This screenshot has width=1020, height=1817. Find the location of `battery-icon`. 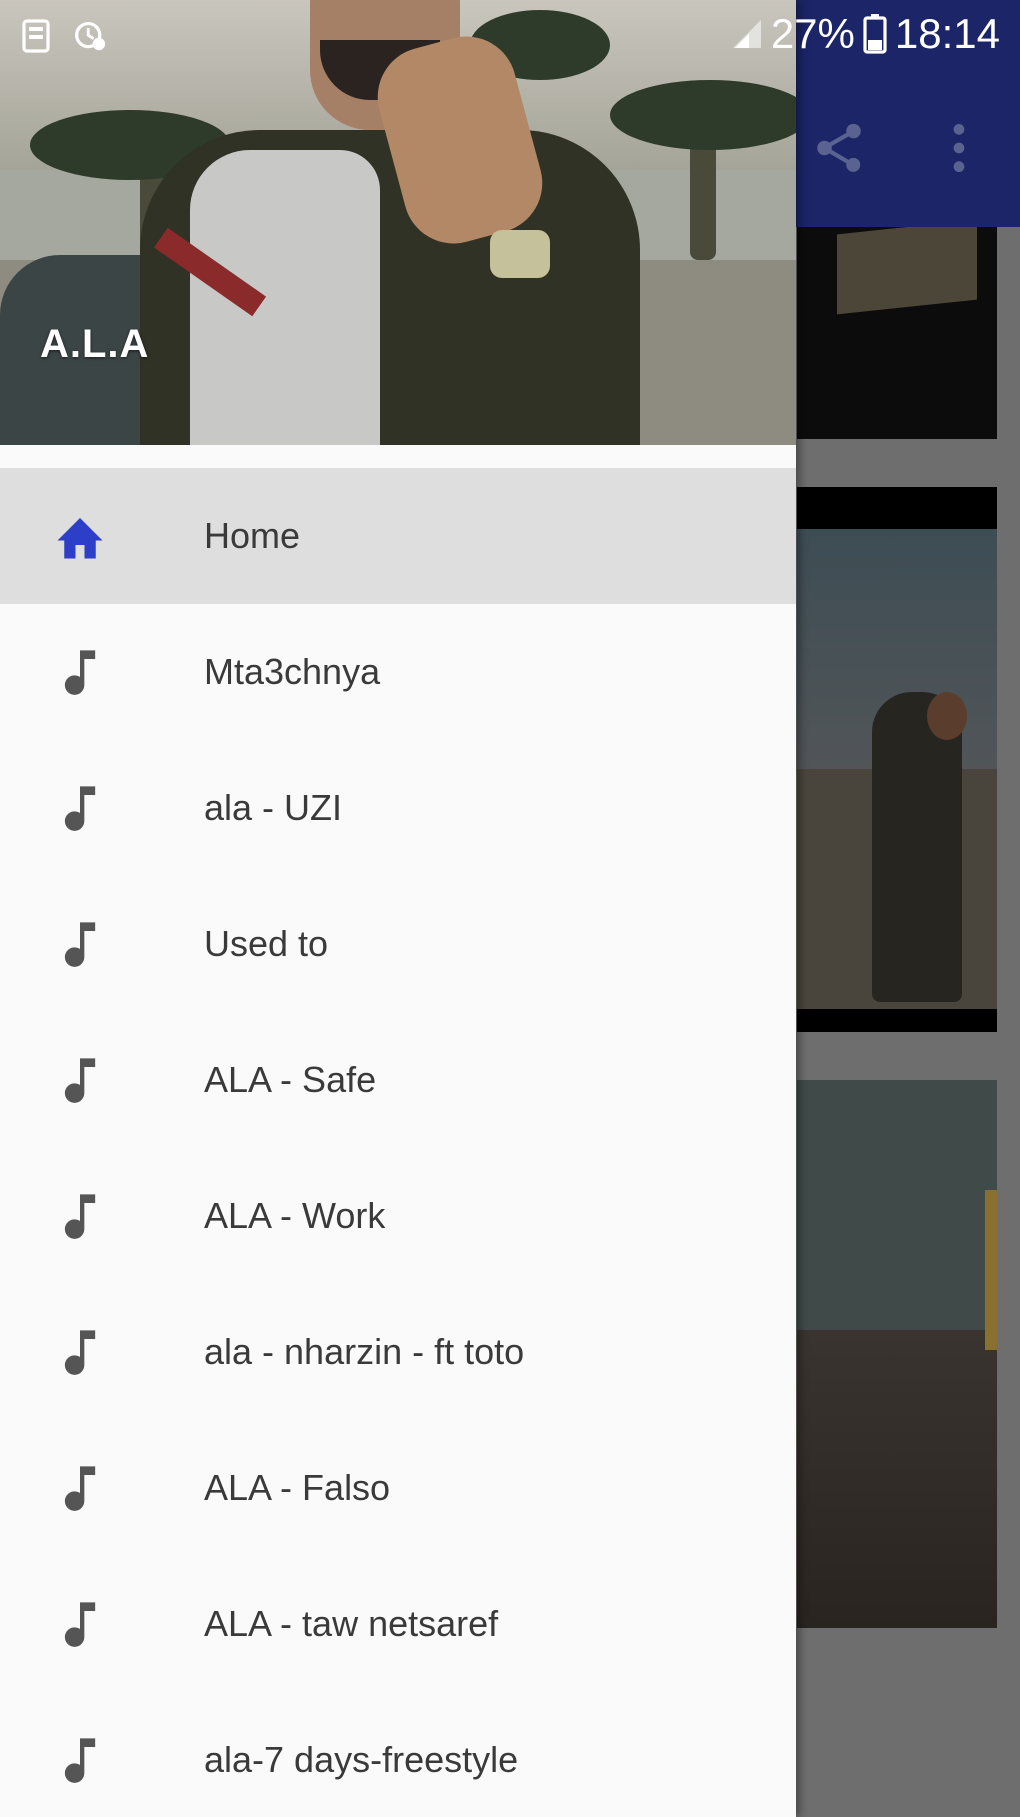

battery-icon is located at coordinates (875, 34).